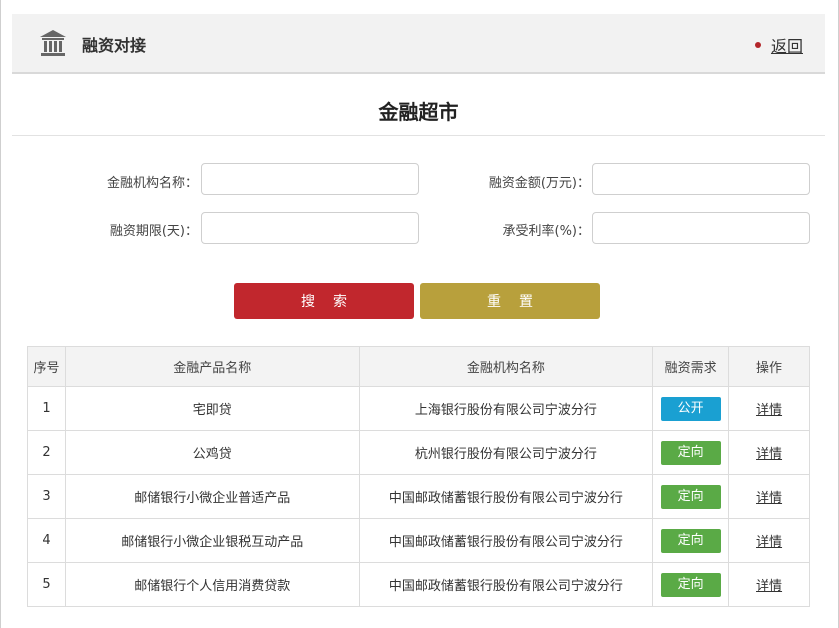  What do you see at coordinates (324, 301) in the screenshot?
I see `search-button: 搜索` at bounding box center [324, 301].